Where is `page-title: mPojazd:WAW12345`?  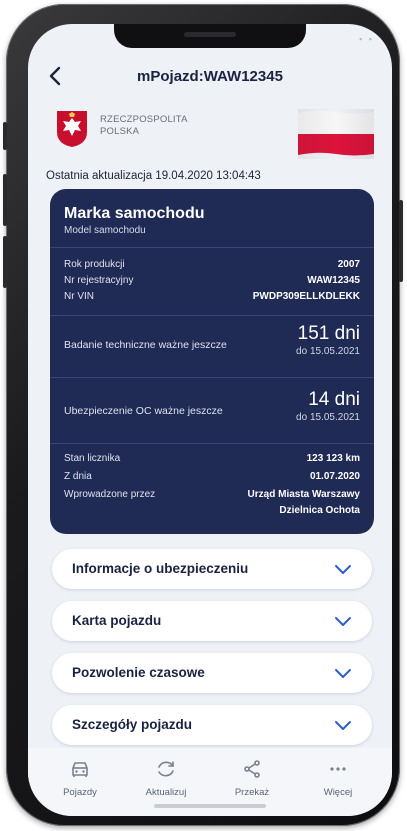 page-title: mPojazd:WAW12345 is located at coordinates (210, 76).